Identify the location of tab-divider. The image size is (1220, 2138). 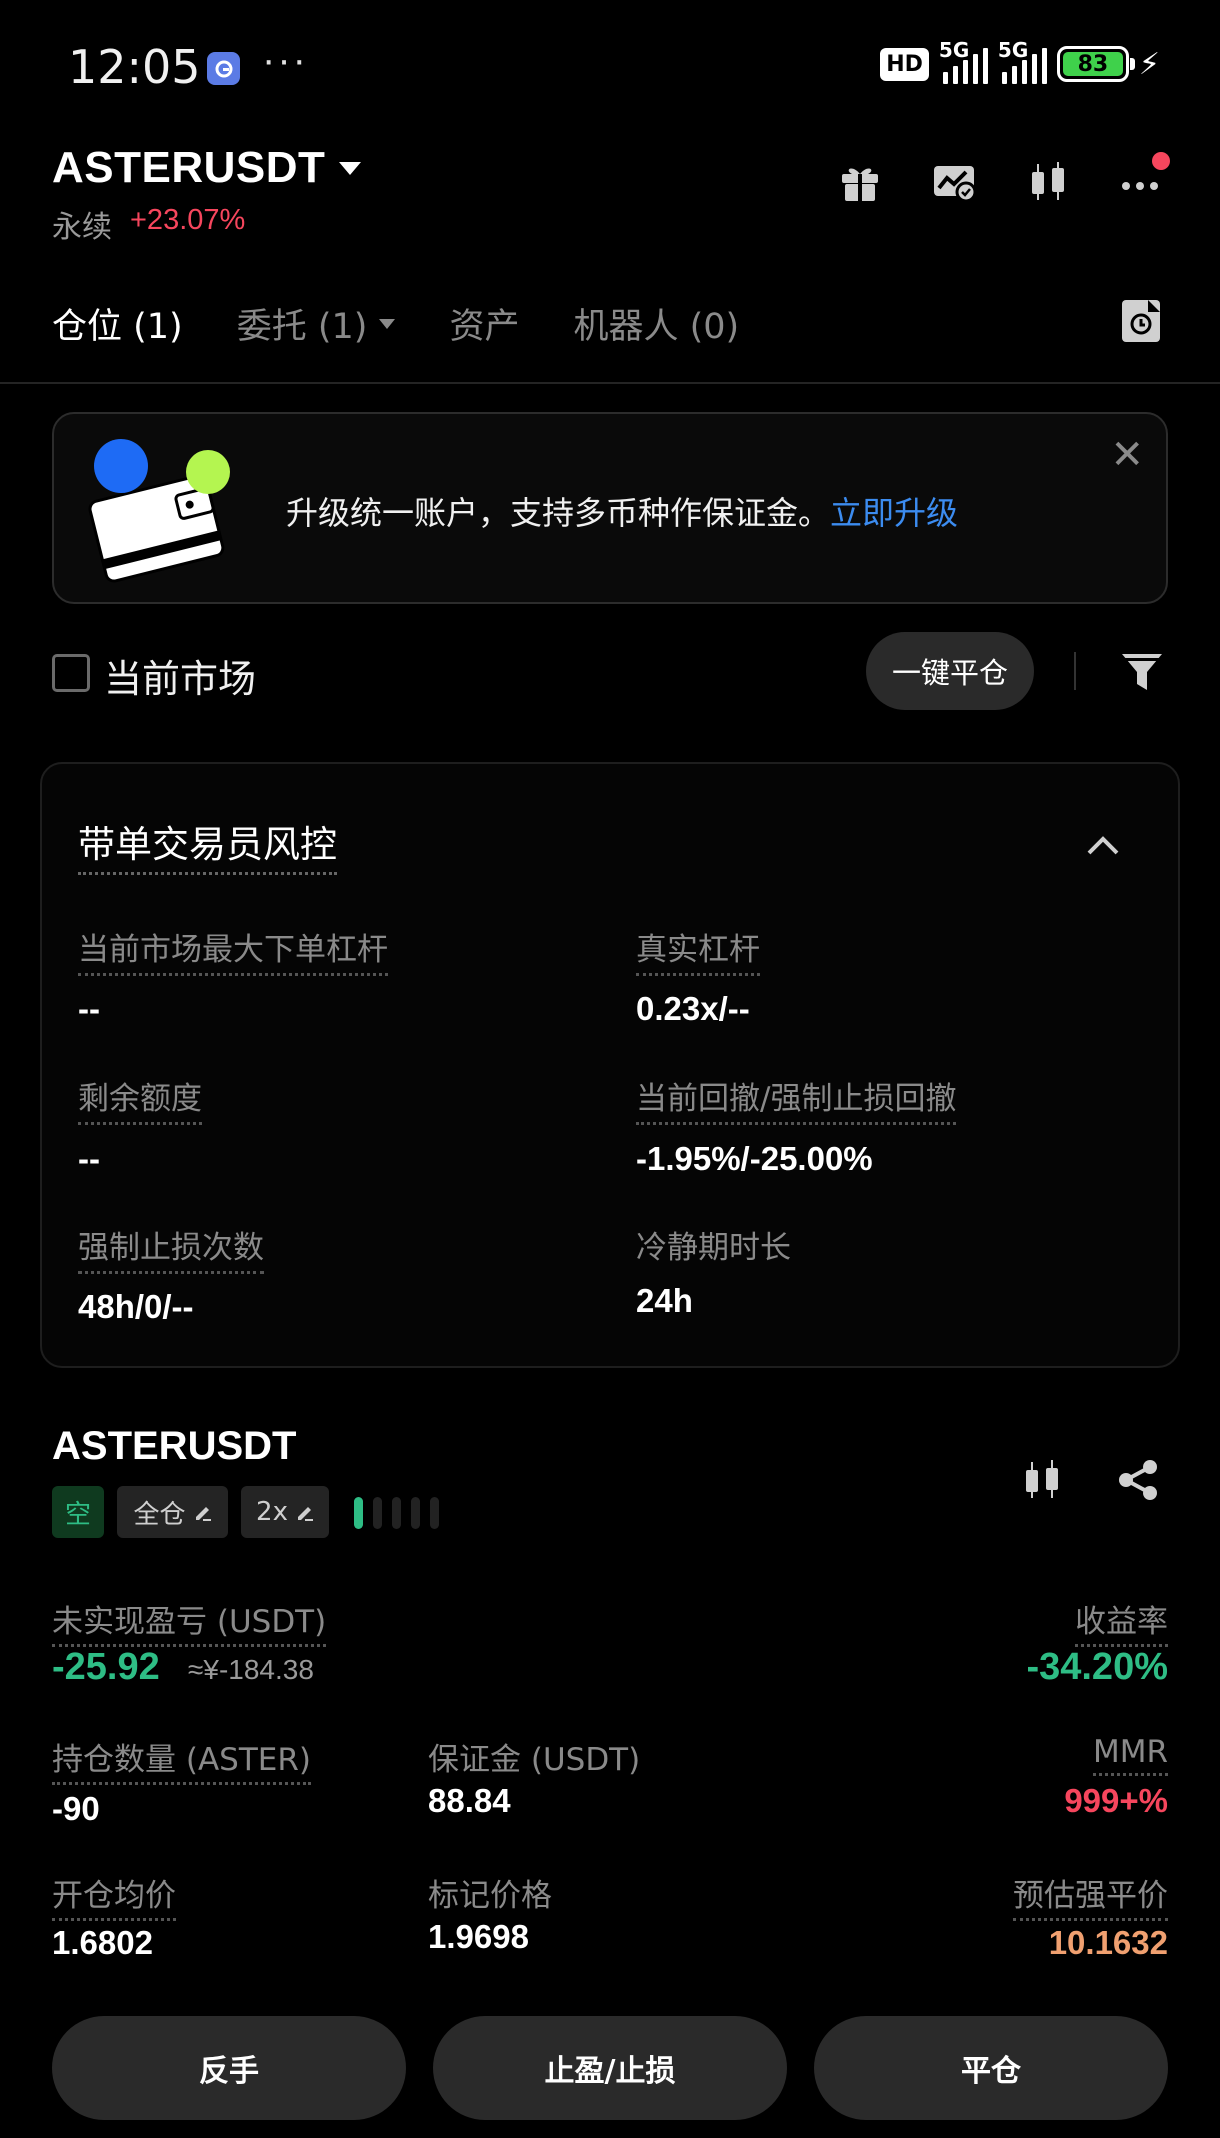
(610, 383).